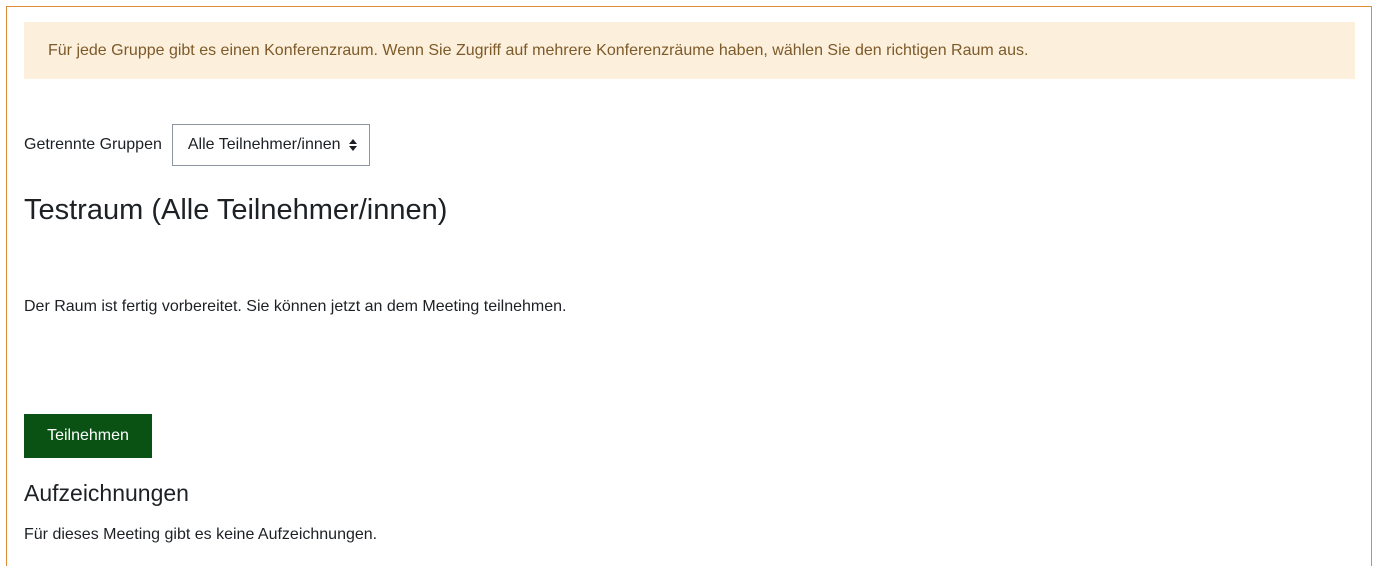 The image size is (1373, 566). What do you see at coordinates (236, 210) in the screenshot?
I see `room-title: Testraum (Alle Teilnehmer/innen)` at bounding box center [236, 210].